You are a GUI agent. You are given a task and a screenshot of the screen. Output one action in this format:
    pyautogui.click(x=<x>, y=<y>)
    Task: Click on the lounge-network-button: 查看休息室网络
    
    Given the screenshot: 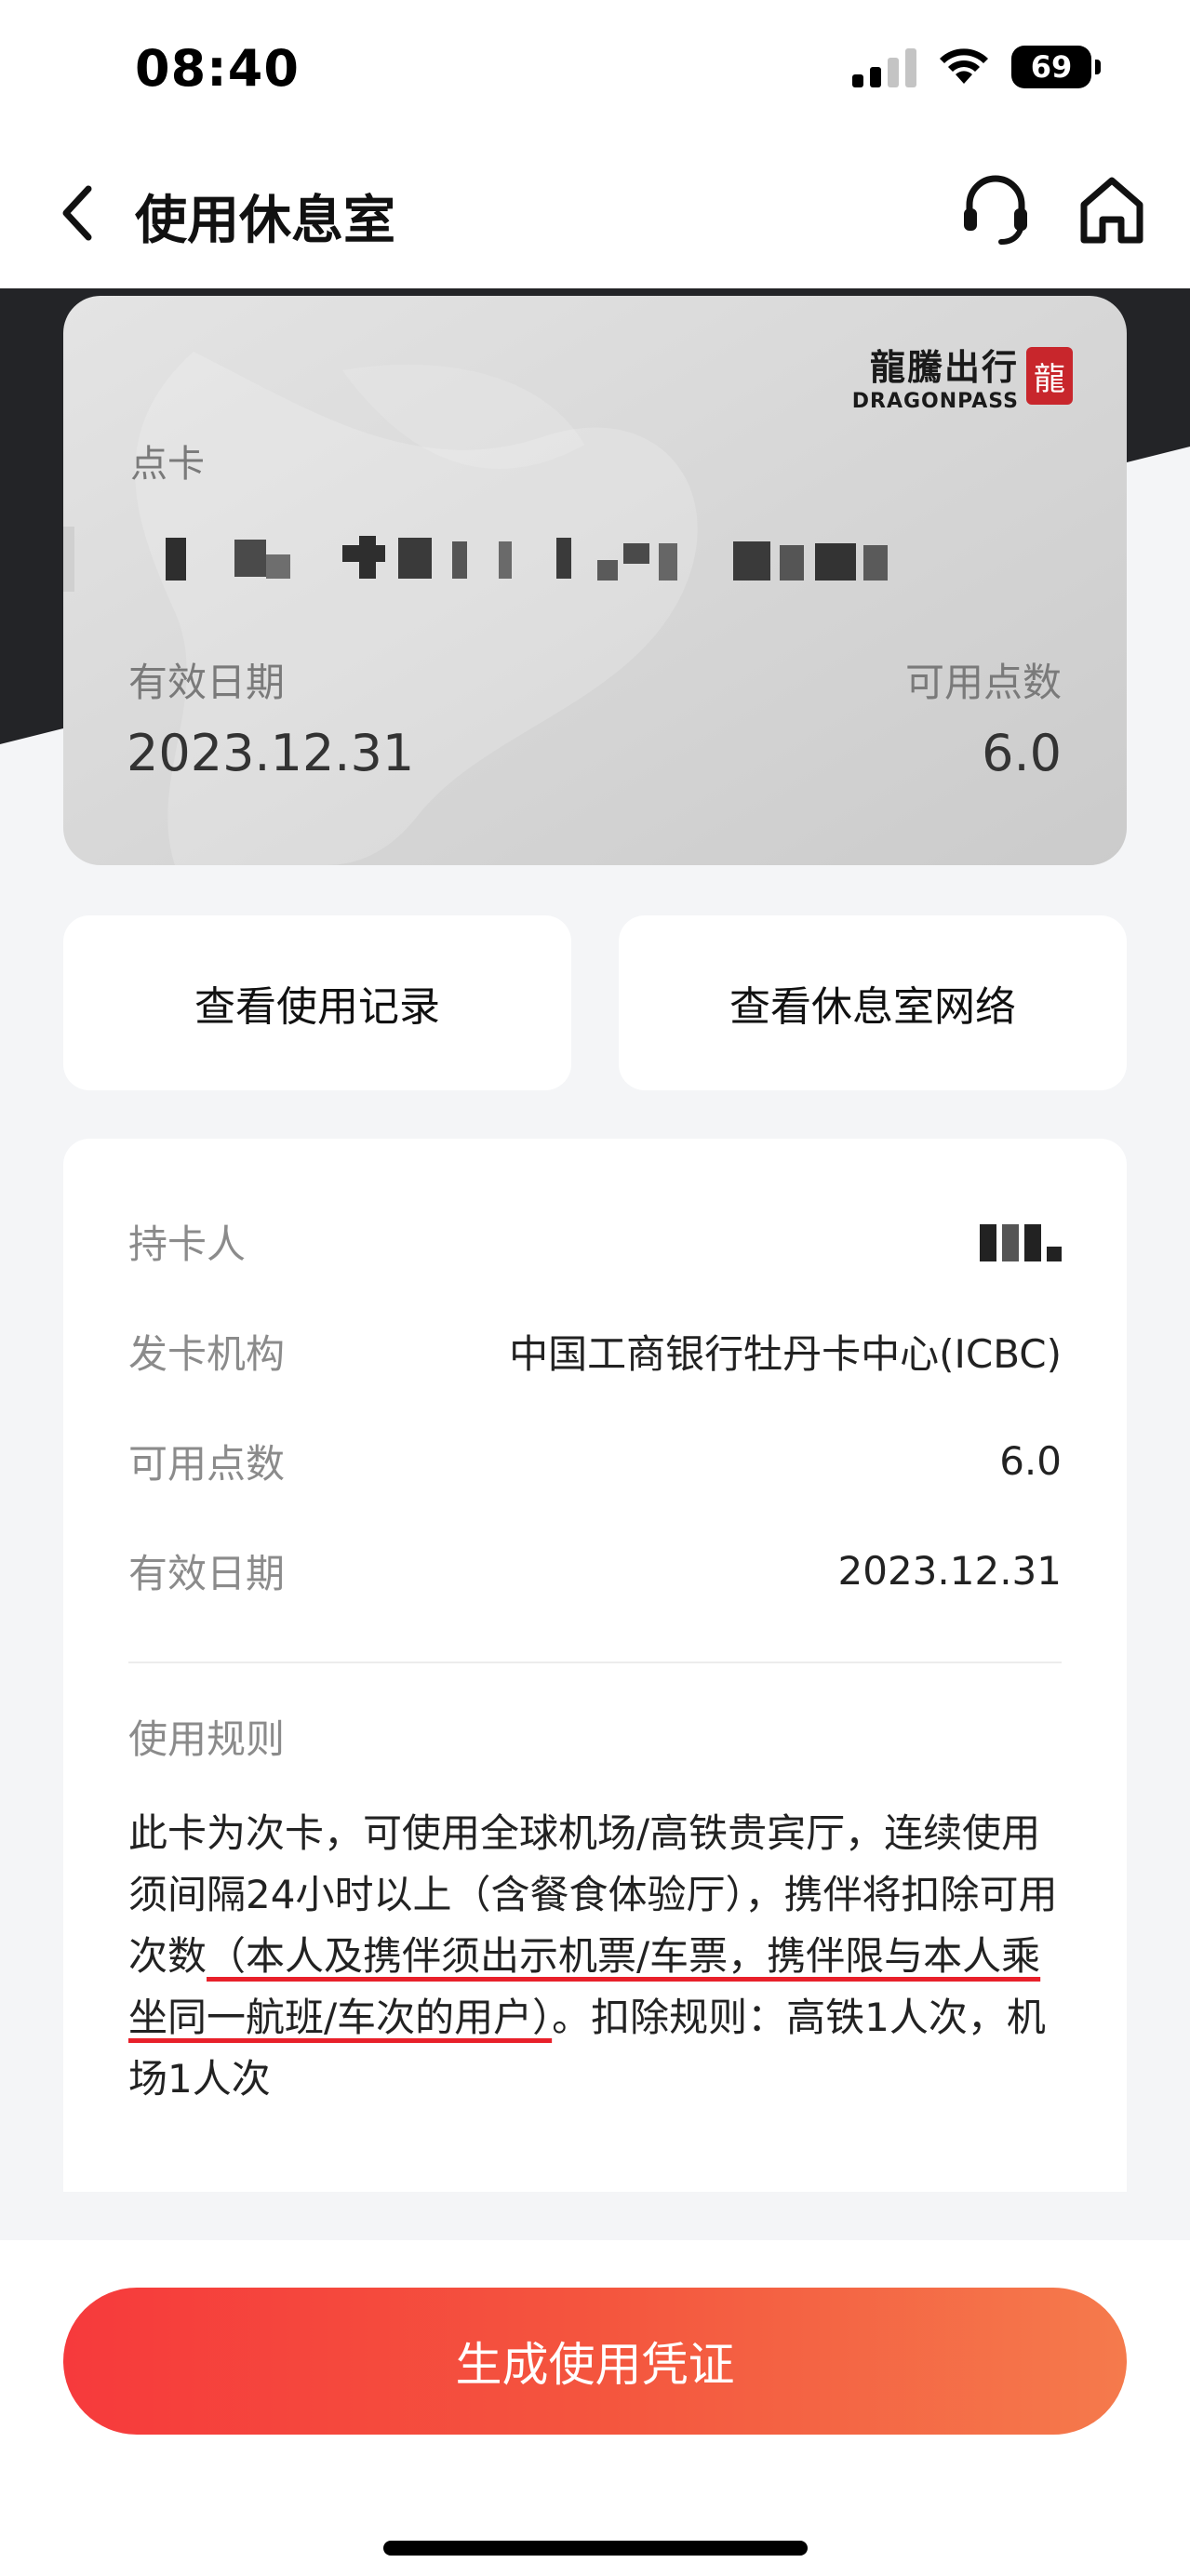 What is the action you would take?
    pyautogui.click(x=873, y=1002)
    